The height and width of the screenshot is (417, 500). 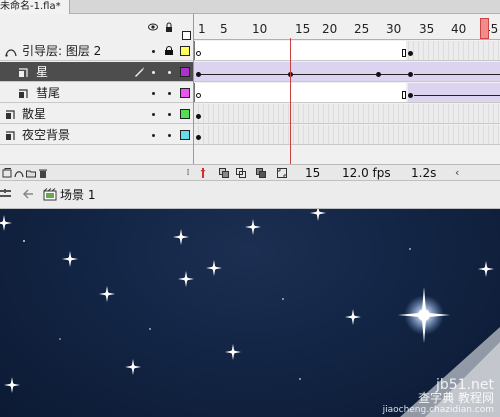 I want to click on modify-markers-icon, so click(x=282, y=173).